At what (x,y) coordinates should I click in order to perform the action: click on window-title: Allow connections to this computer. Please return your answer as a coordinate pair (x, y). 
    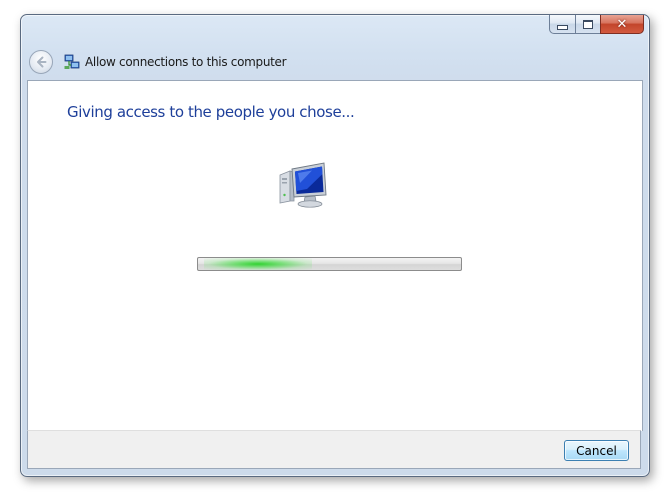
    Looking at the image, I should click on (186, 62).